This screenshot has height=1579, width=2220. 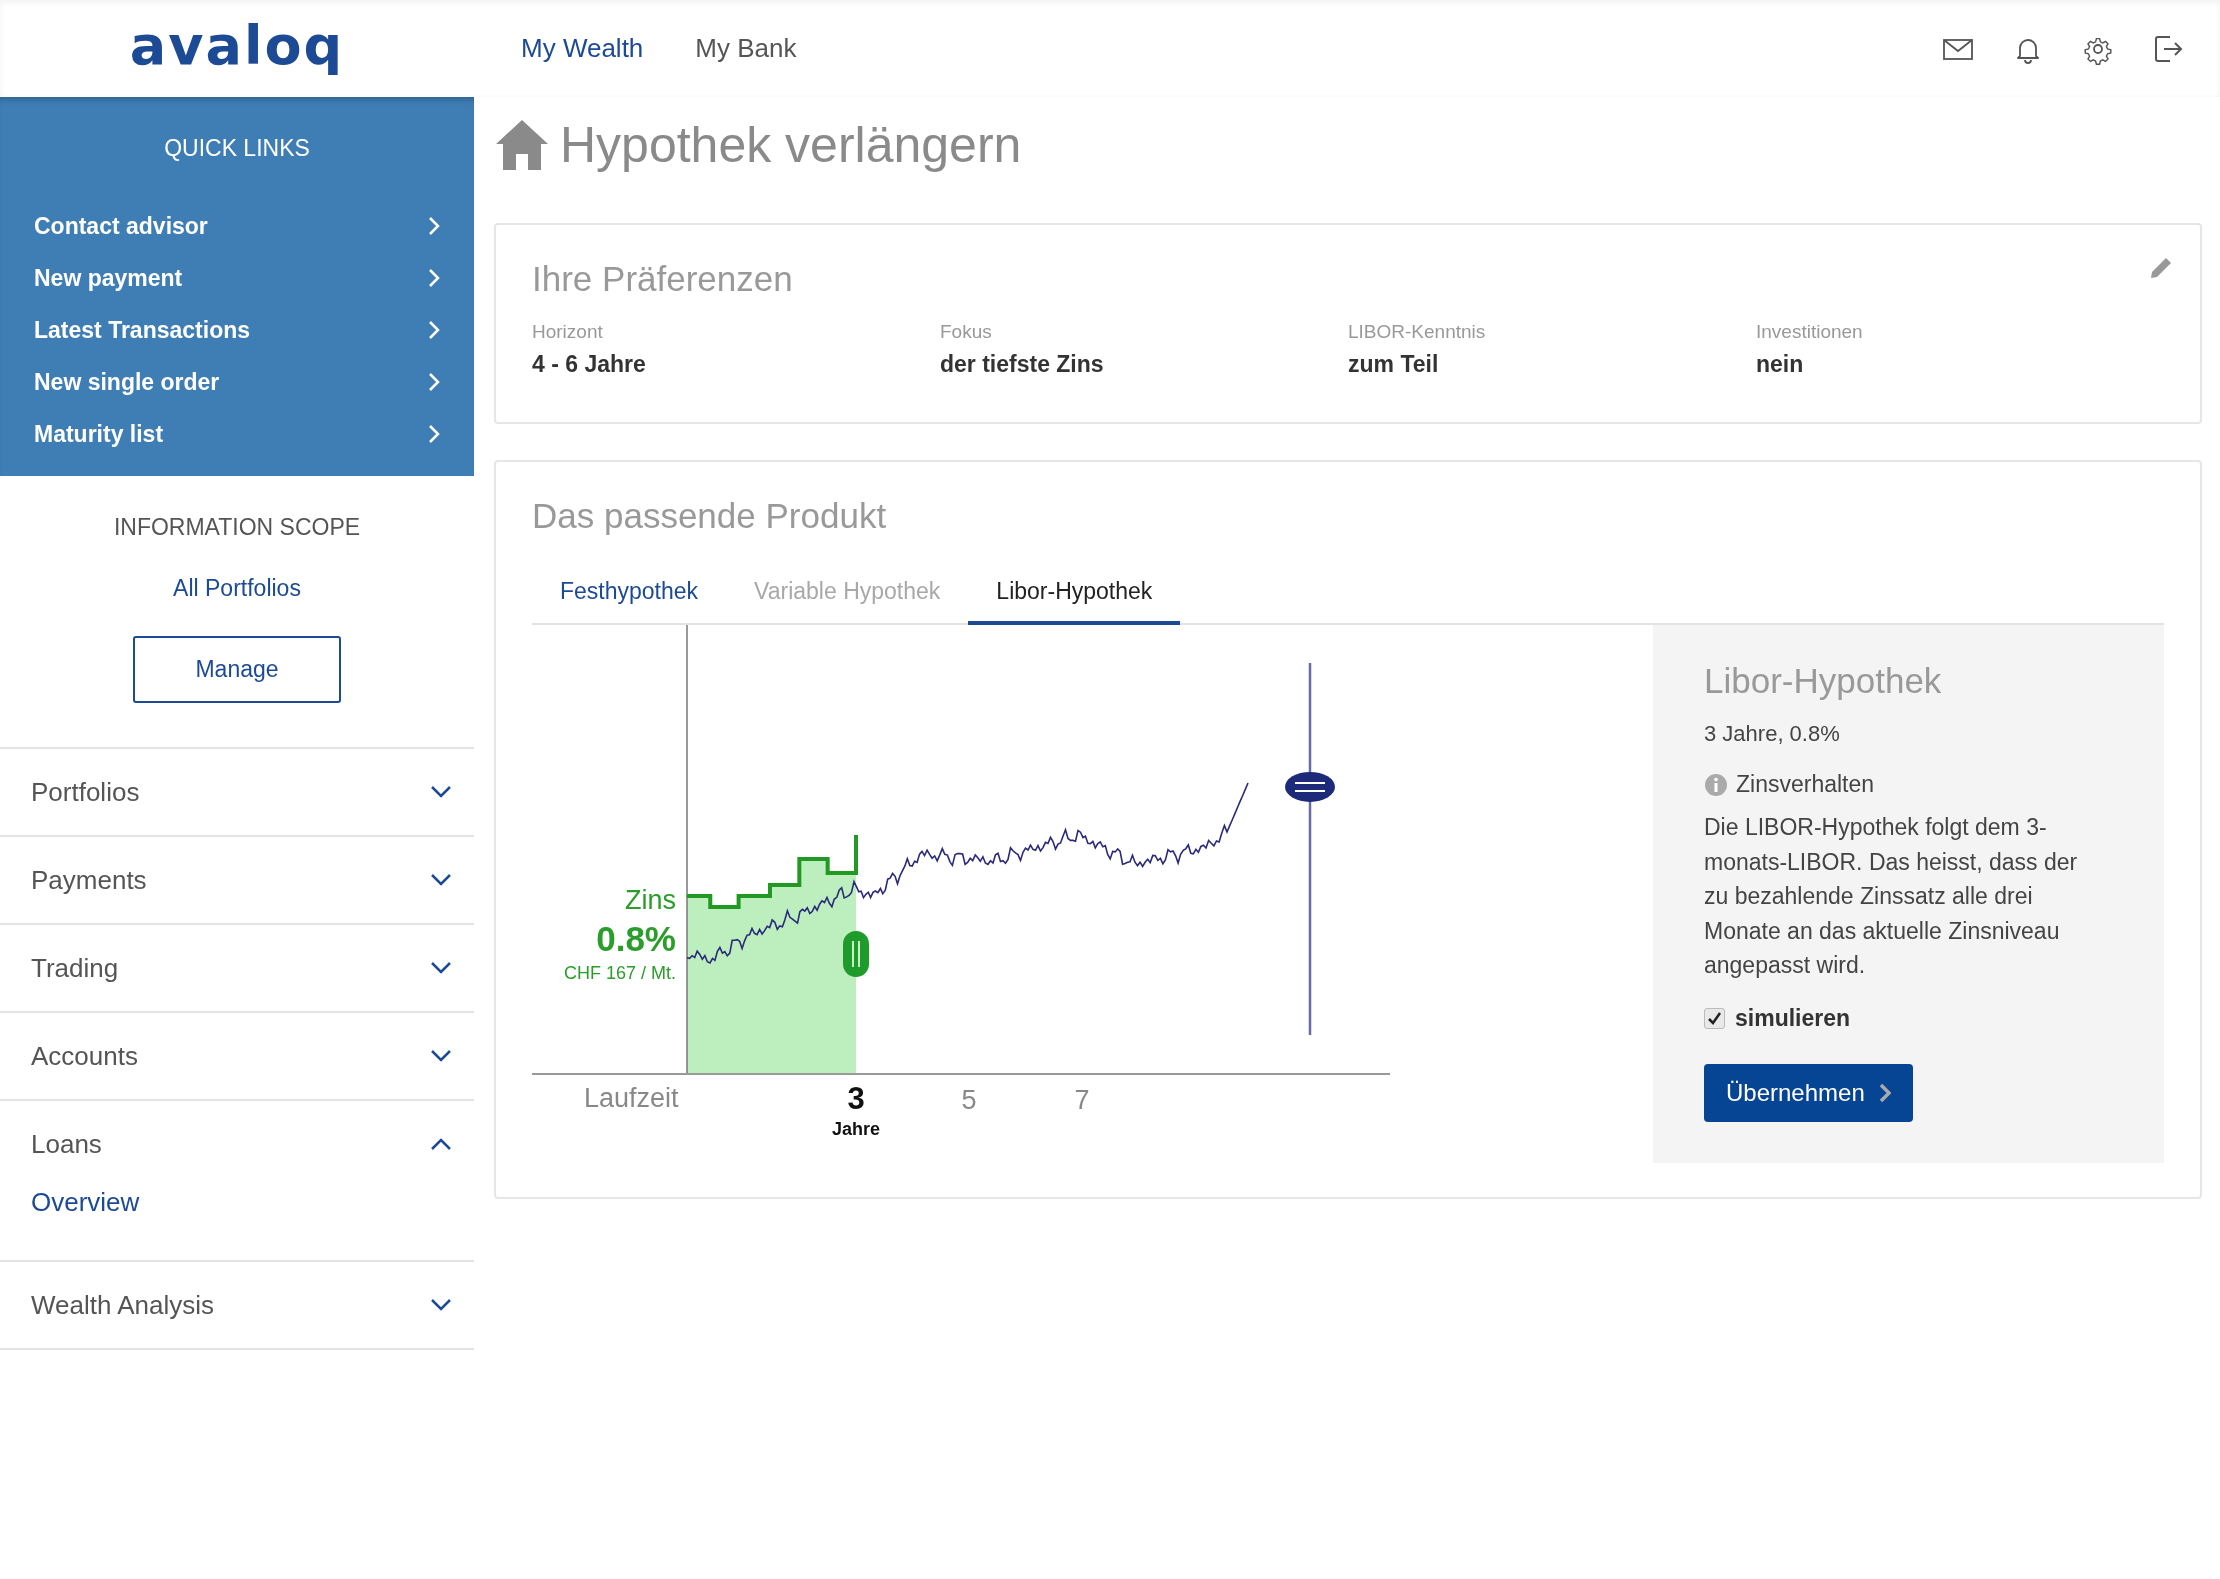 What do you see at coordinates (237, 1144) in the screenshot?
I see `menu-item: Loans` at bounding box center [237, 1144].